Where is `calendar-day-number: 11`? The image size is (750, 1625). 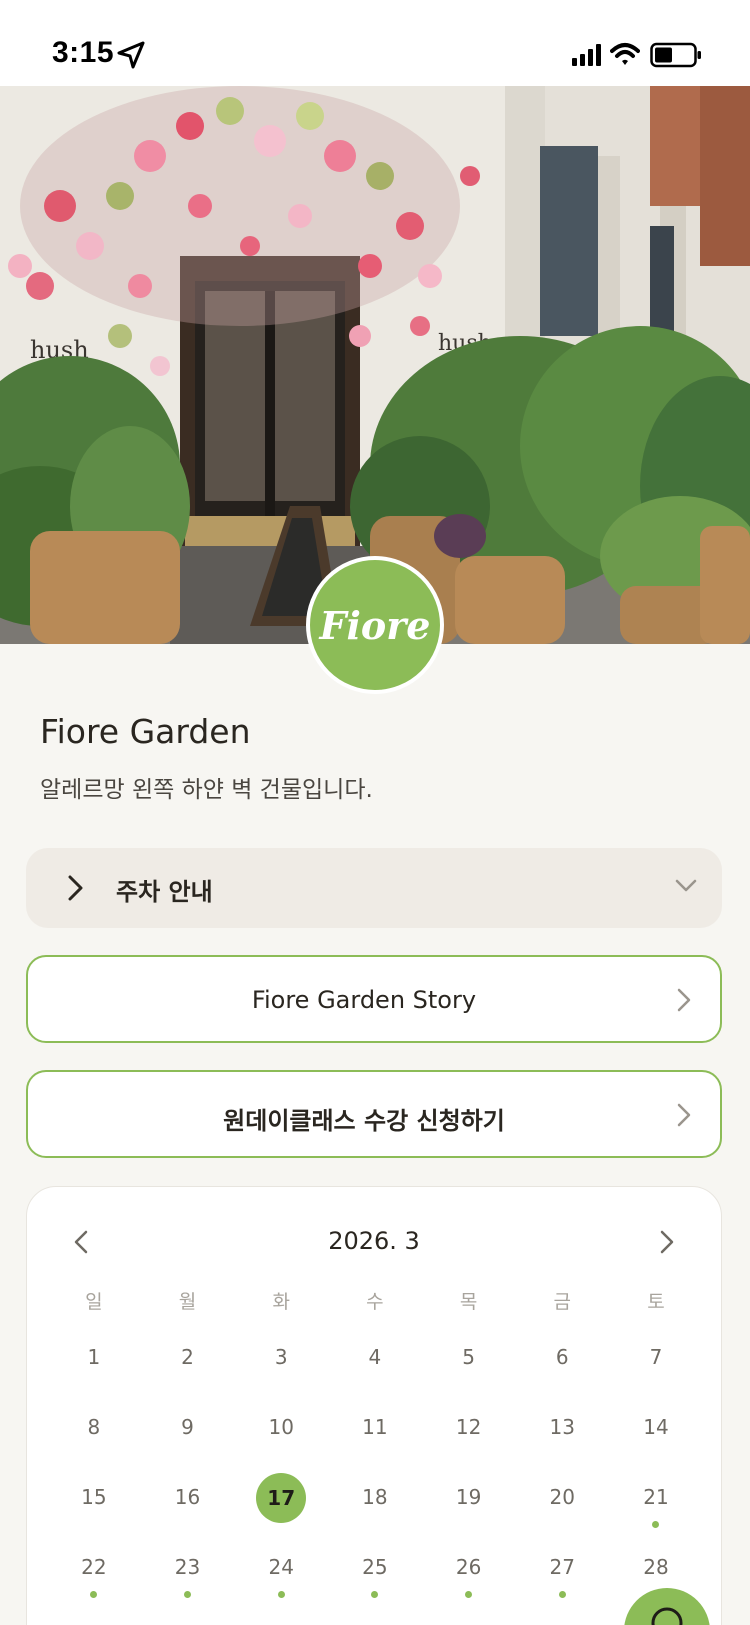 calendar-day-number: 11 is located at coordinates (375, 1427).